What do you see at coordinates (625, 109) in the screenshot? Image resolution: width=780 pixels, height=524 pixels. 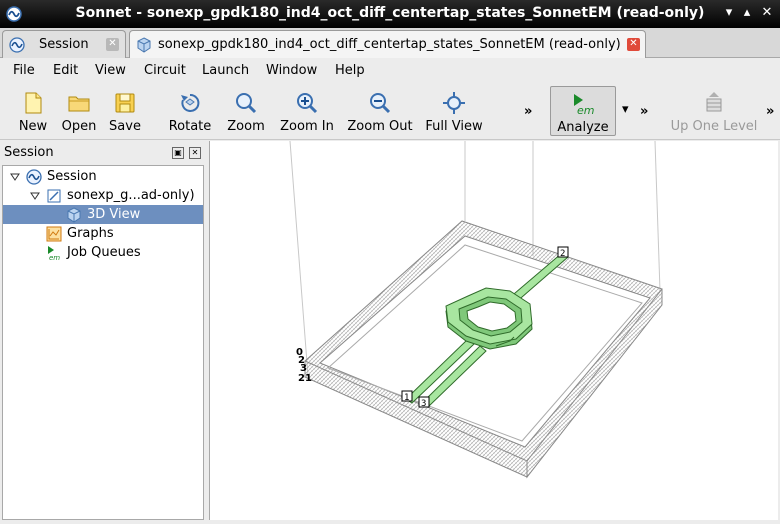 I see `analyze-dropdown-icon: ▾` at bounding box center [625, 109].